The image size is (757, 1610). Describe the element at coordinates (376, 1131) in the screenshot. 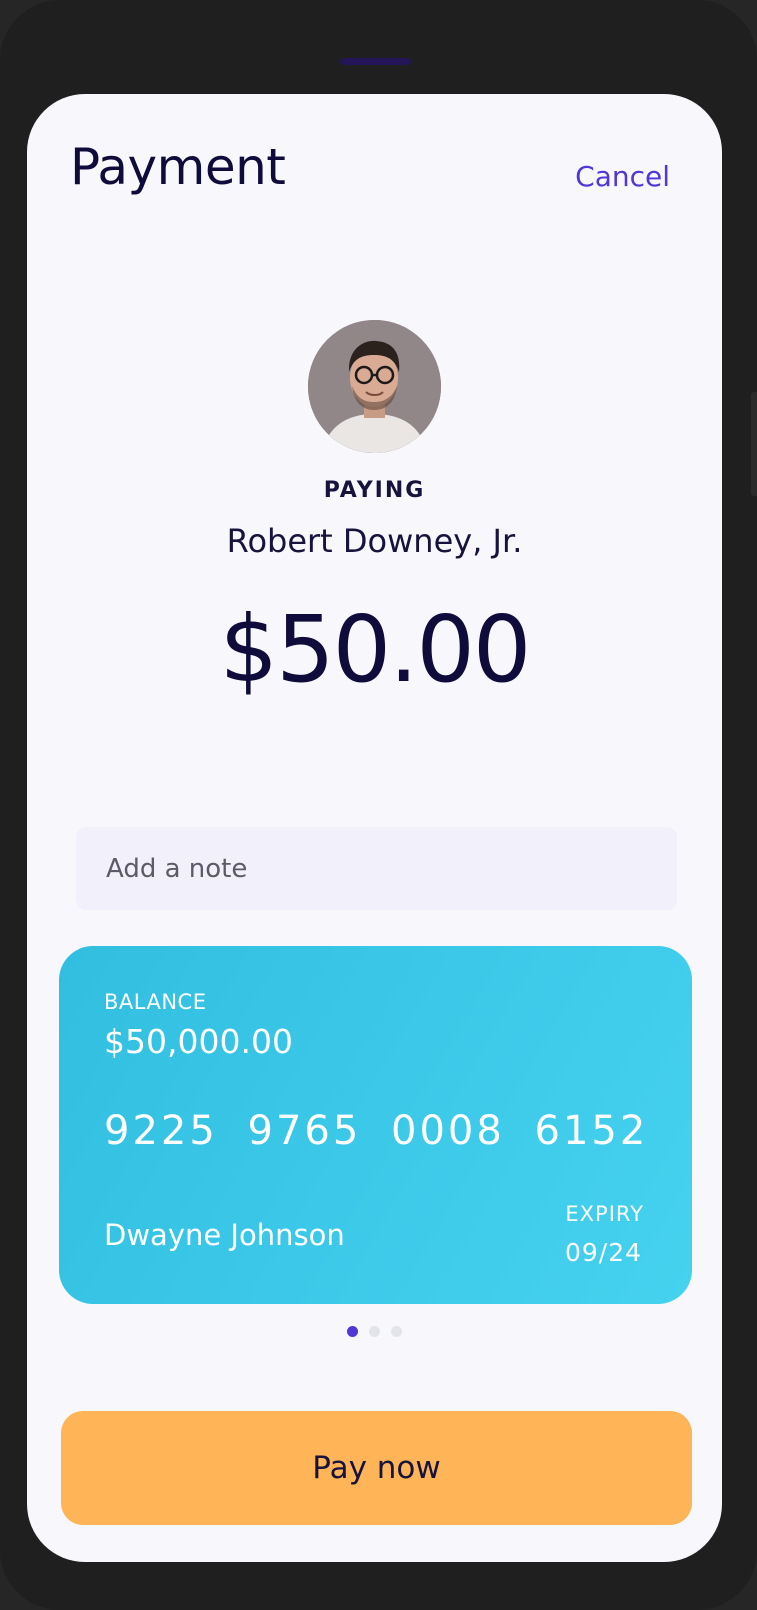

I see `card-number: 9225 9765 0008 6152` at that location.